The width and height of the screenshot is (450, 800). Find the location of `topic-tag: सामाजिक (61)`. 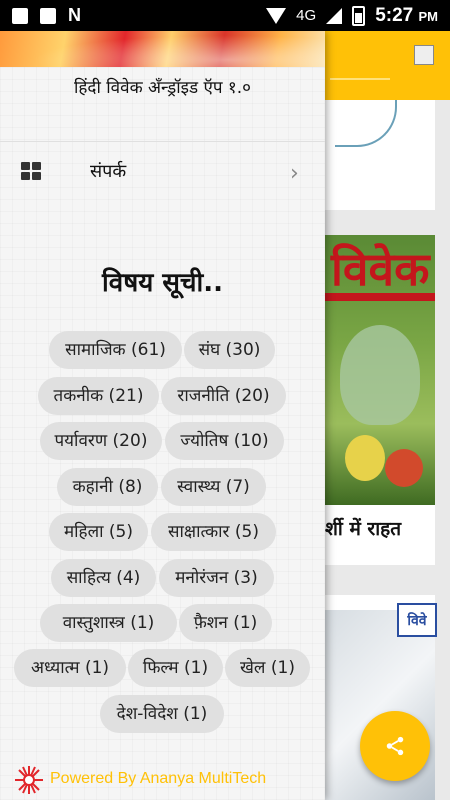

topic-tag: सामाजिक (61) is located at coordinates (115, 350).